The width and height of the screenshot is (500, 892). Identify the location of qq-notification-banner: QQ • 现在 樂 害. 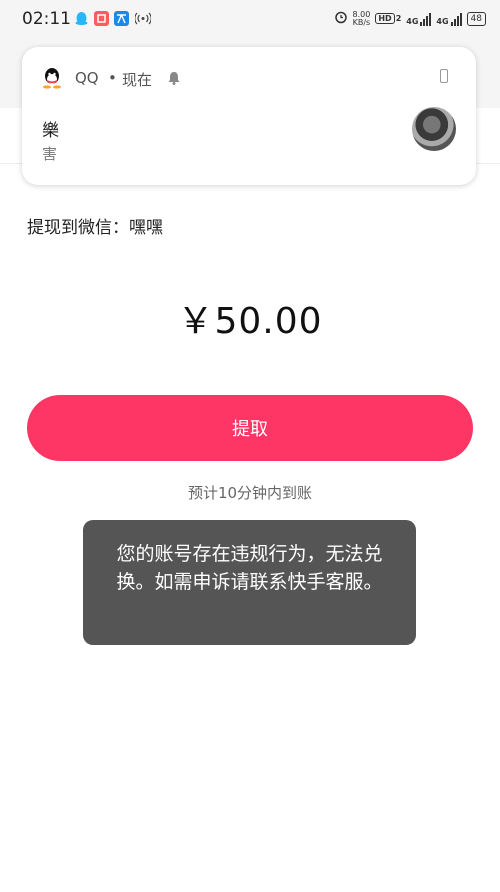
(249, 116).